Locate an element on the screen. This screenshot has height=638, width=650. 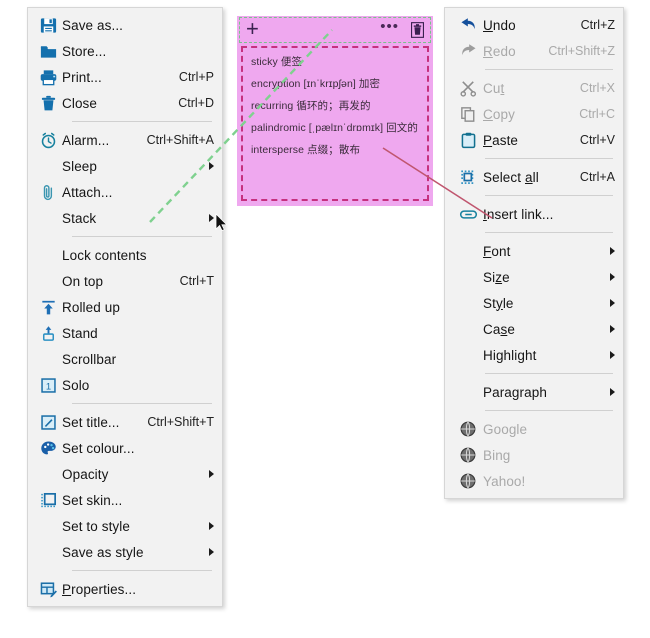
menu-item-label: Scrollbar is located at coordinates (89, 359).